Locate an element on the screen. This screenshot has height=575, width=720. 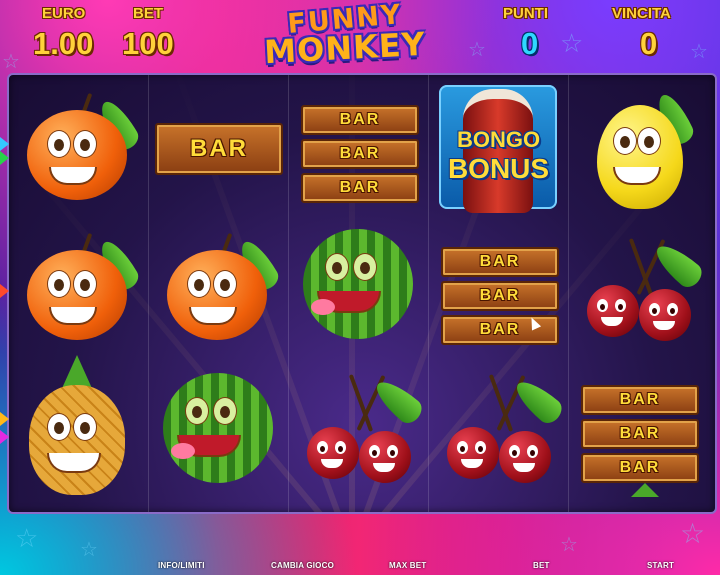
symbol-lemon is located at coordinates (638, 145).